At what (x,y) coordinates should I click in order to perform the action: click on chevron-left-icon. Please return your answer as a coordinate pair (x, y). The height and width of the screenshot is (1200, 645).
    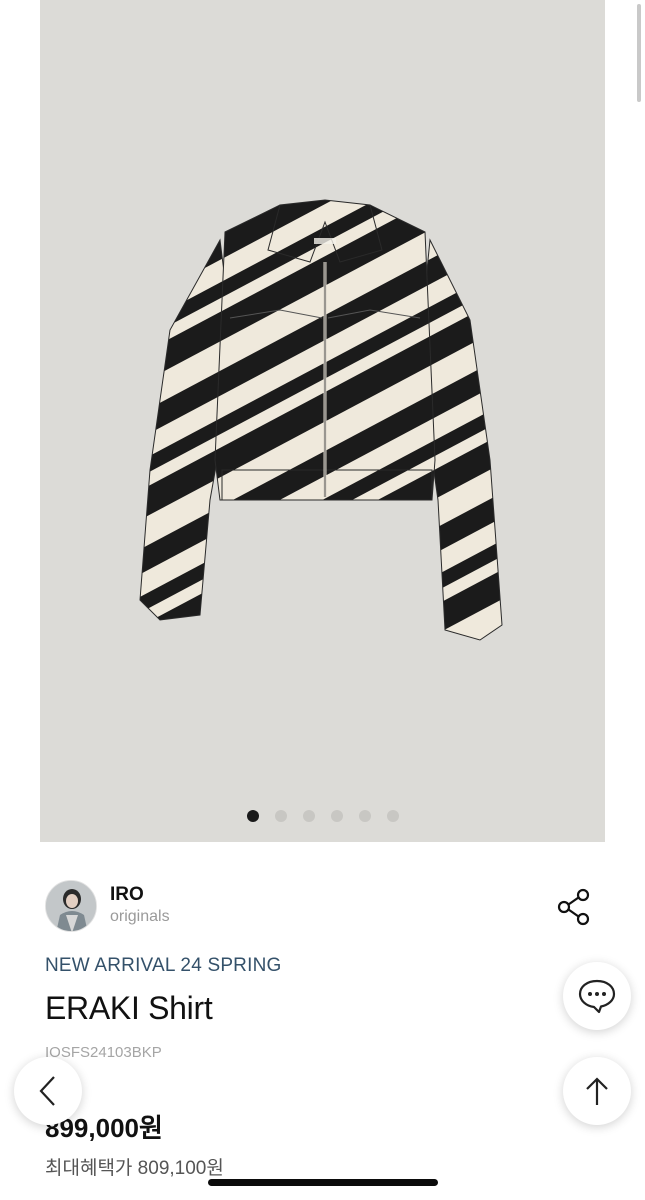
    Looking at the image, I should click on (47, 1091).